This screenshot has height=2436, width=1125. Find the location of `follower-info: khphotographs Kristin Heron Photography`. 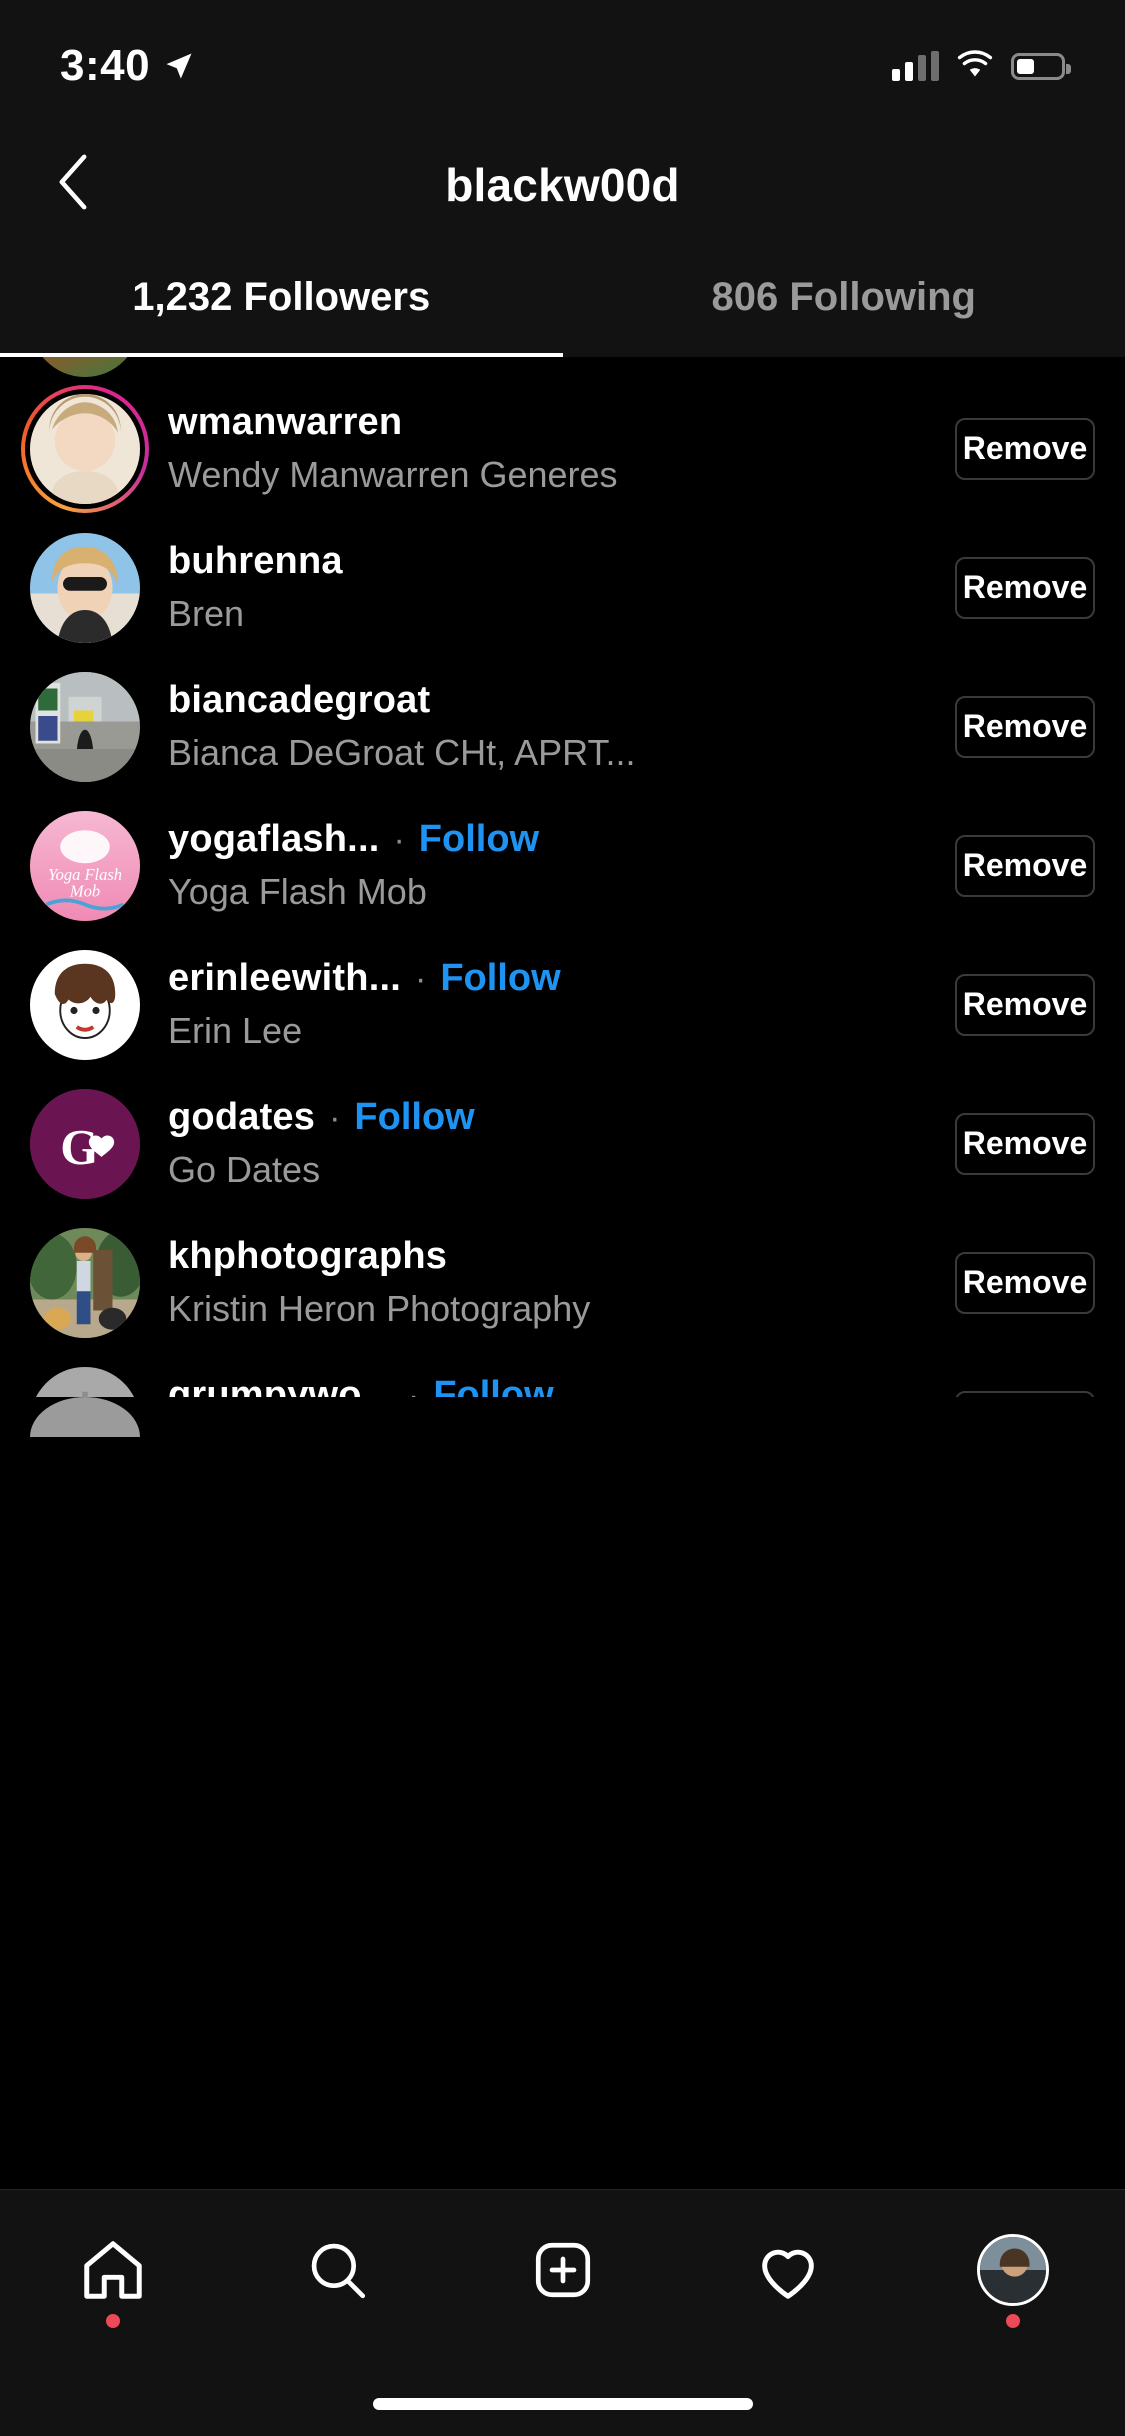

follower-info: khphotographs Kristin Heron Photography is located at coordinates (561, 1282).